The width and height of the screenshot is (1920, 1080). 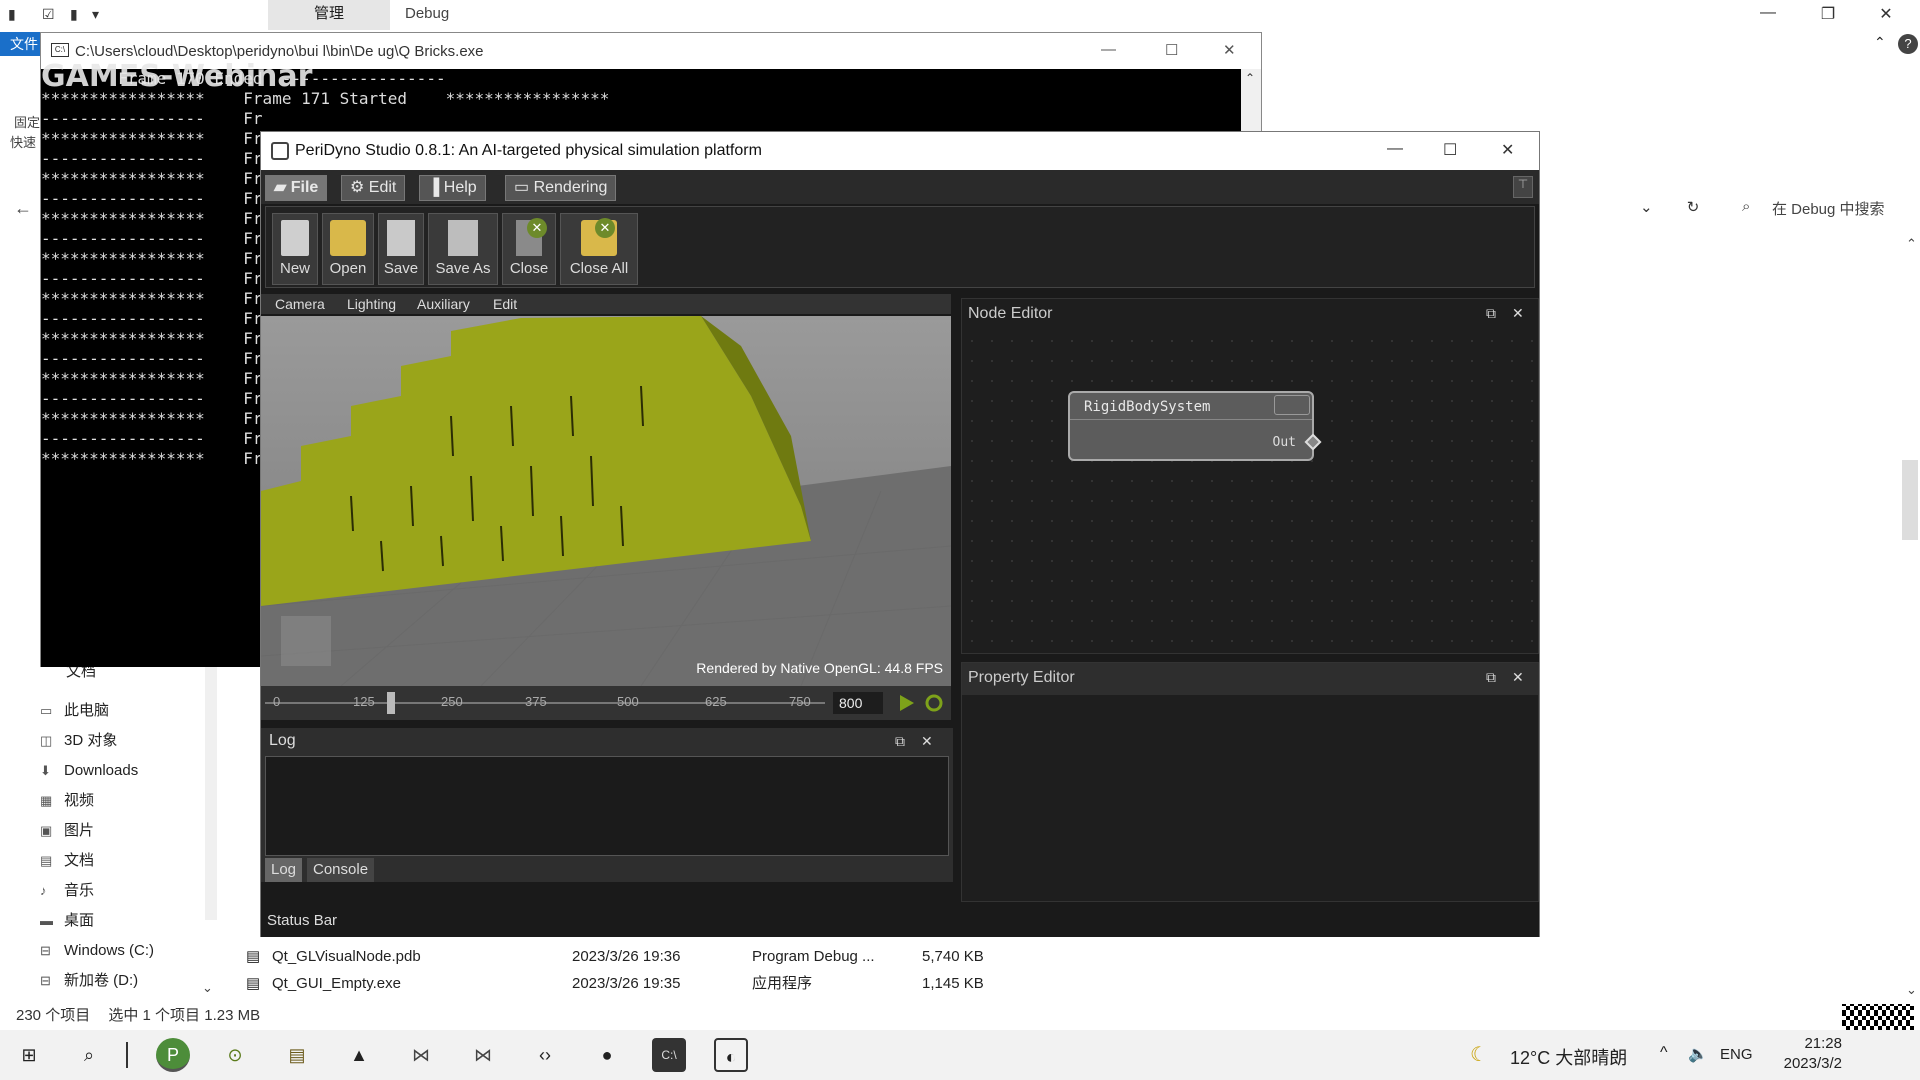 I want to click on checkbox-icon: ☑, so click(x=48, y=14).